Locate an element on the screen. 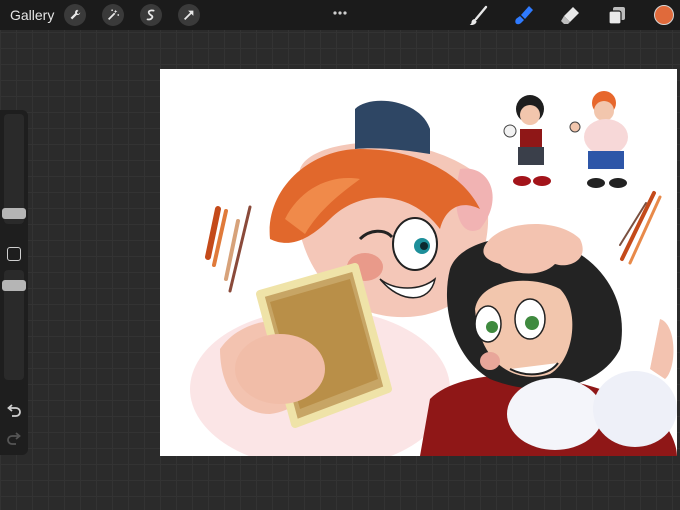 The width and height of the screenshot is (680, 510). modifier-square-icon is located at coordinates (14, 254).